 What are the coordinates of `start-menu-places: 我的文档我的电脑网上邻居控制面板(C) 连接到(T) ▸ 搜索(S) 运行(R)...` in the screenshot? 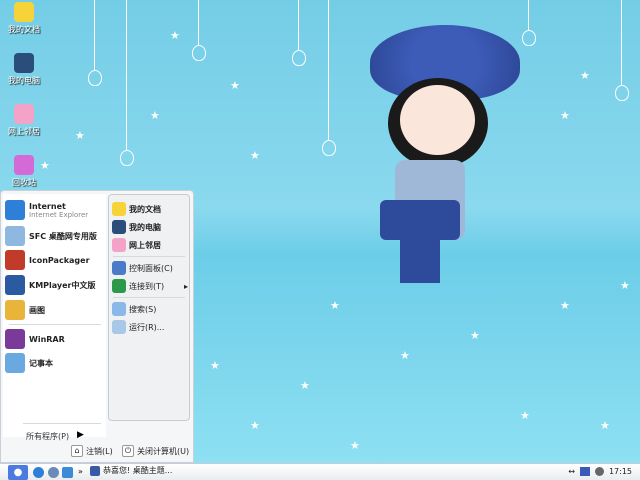 It's located at (149, 307).